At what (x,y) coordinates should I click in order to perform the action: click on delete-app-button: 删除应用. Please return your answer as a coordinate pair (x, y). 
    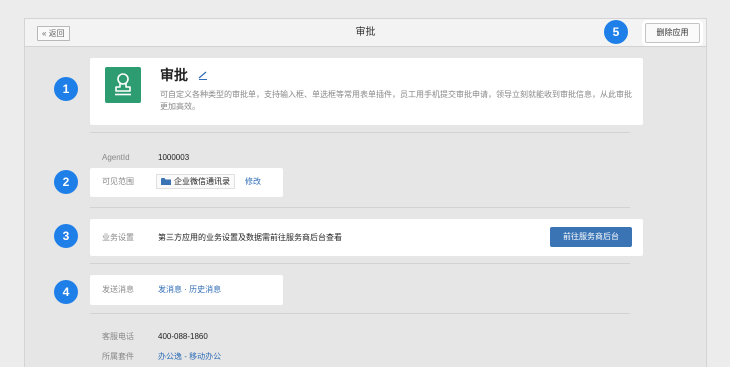
    Looking at the image, I should click on (672, 33).